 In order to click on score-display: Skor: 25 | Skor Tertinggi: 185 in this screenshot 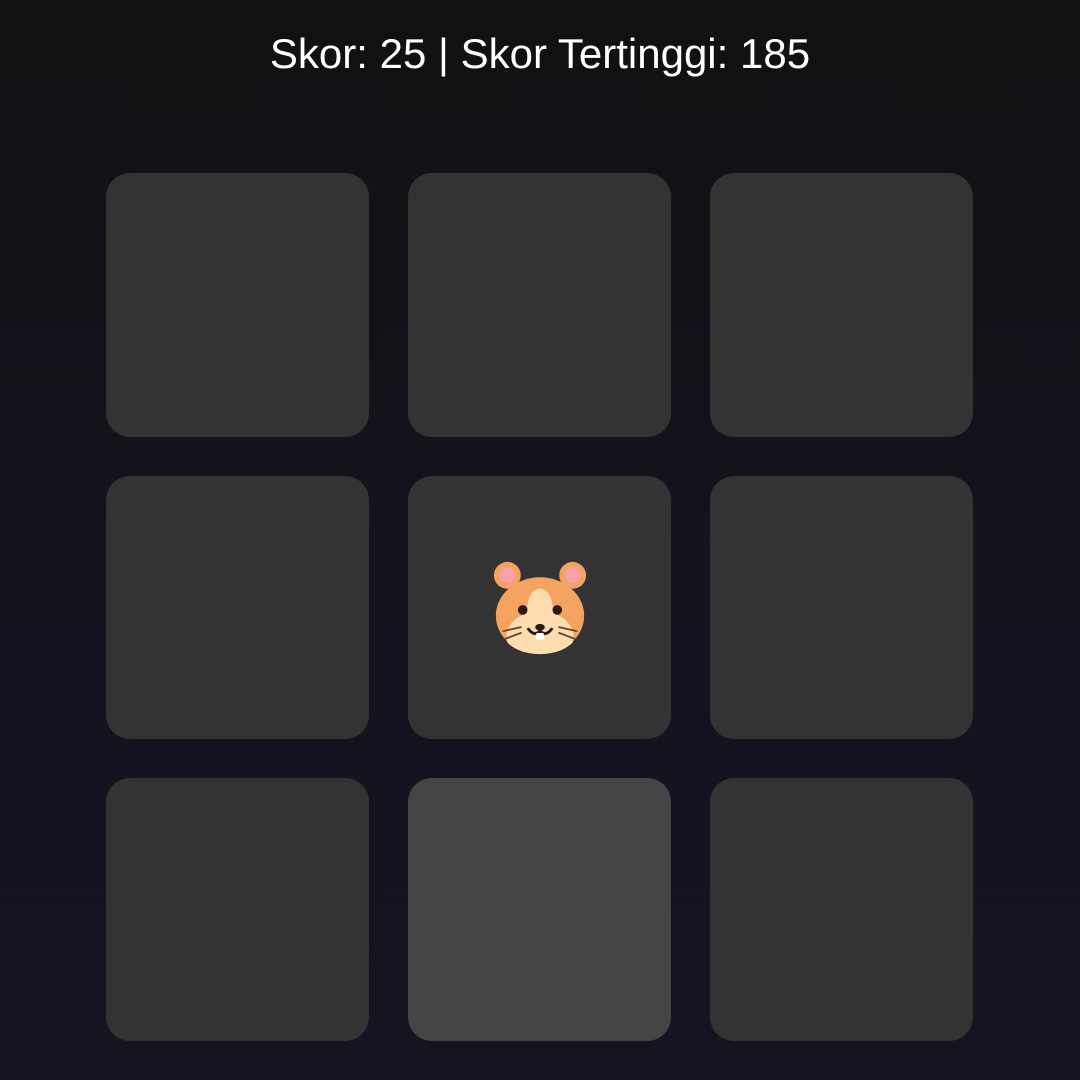, I will do `click(540, 54)`.